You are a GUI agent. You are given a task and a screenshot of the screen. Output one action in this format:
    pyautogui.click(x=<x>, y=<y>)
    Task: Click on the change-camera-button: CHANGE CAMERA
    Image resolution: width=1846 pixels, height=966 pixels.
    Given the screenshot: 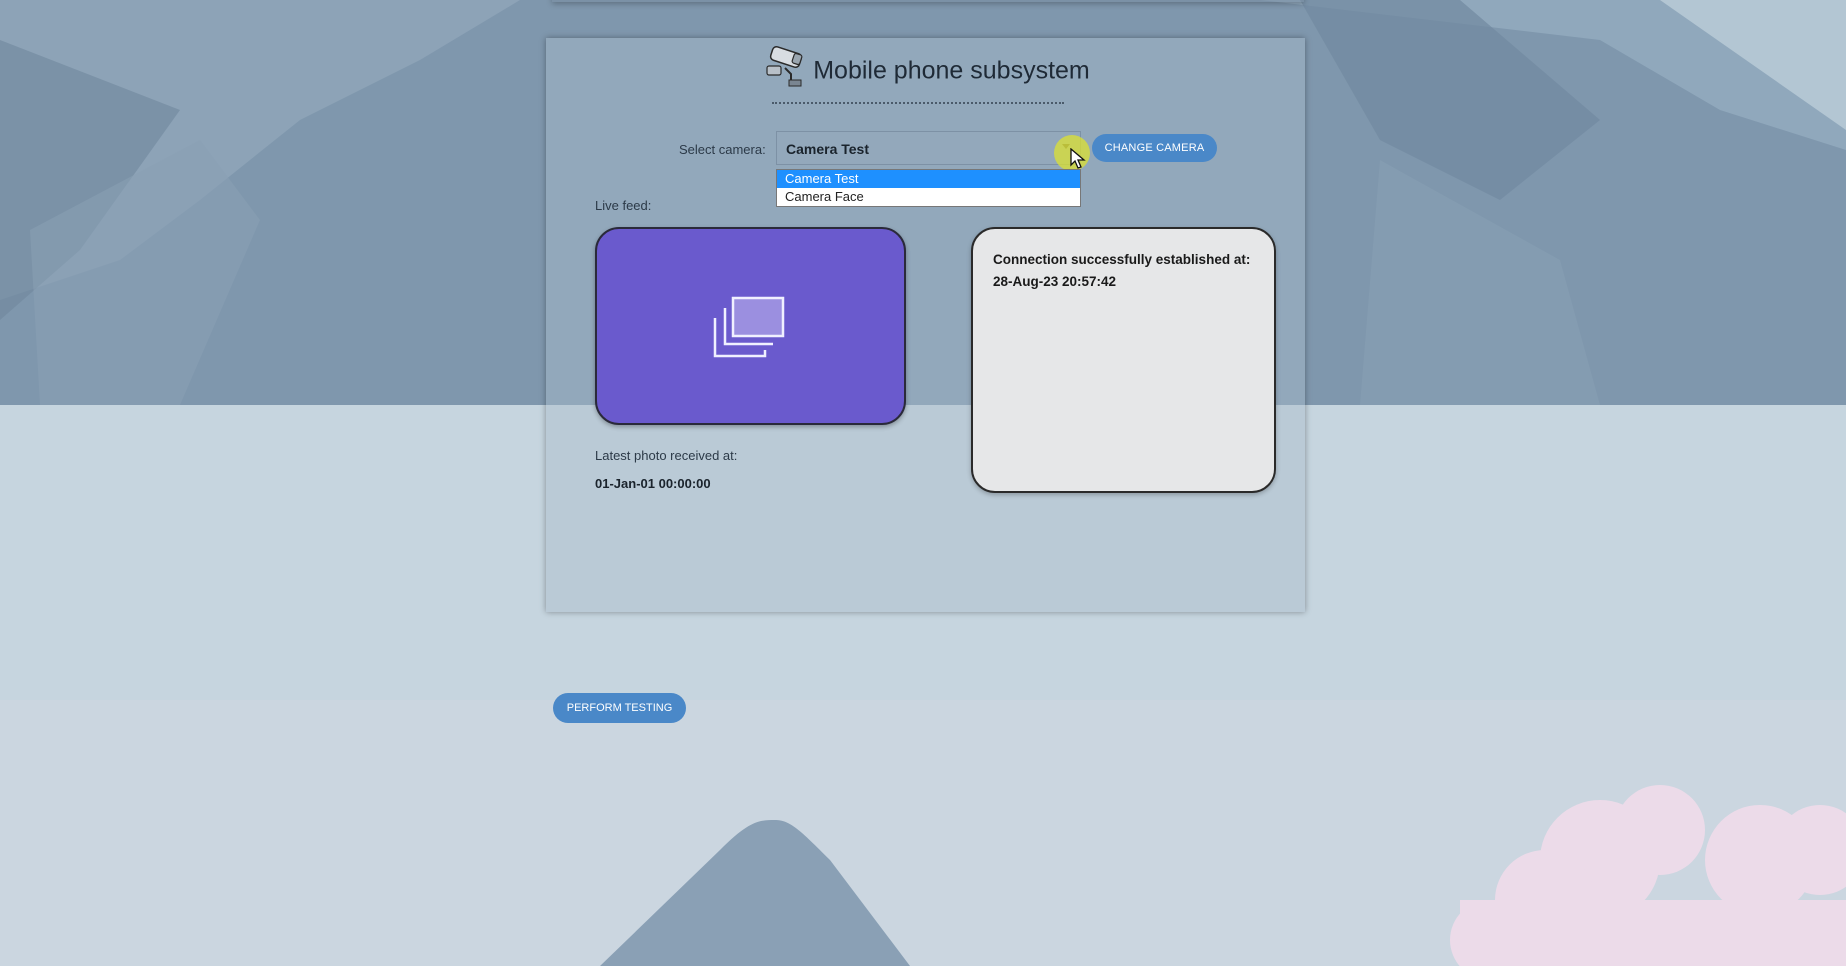 What is the action you would take?
    pyautogui.click(x=1154, y=148)
    